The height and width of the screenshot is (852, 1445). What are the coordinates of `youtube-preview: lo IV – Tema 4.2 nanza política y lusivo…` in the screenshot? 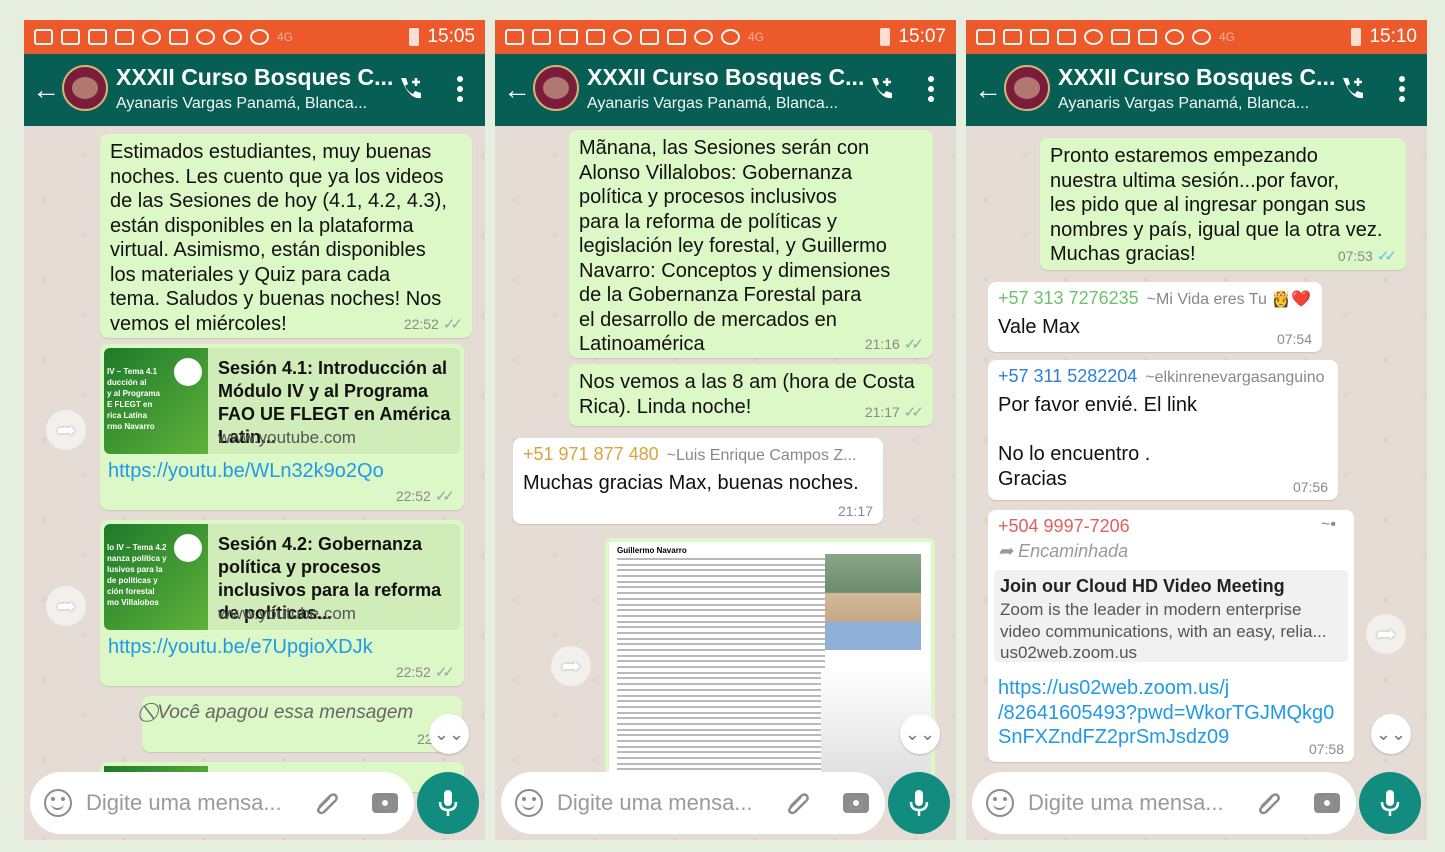 It's located at (282, 577).